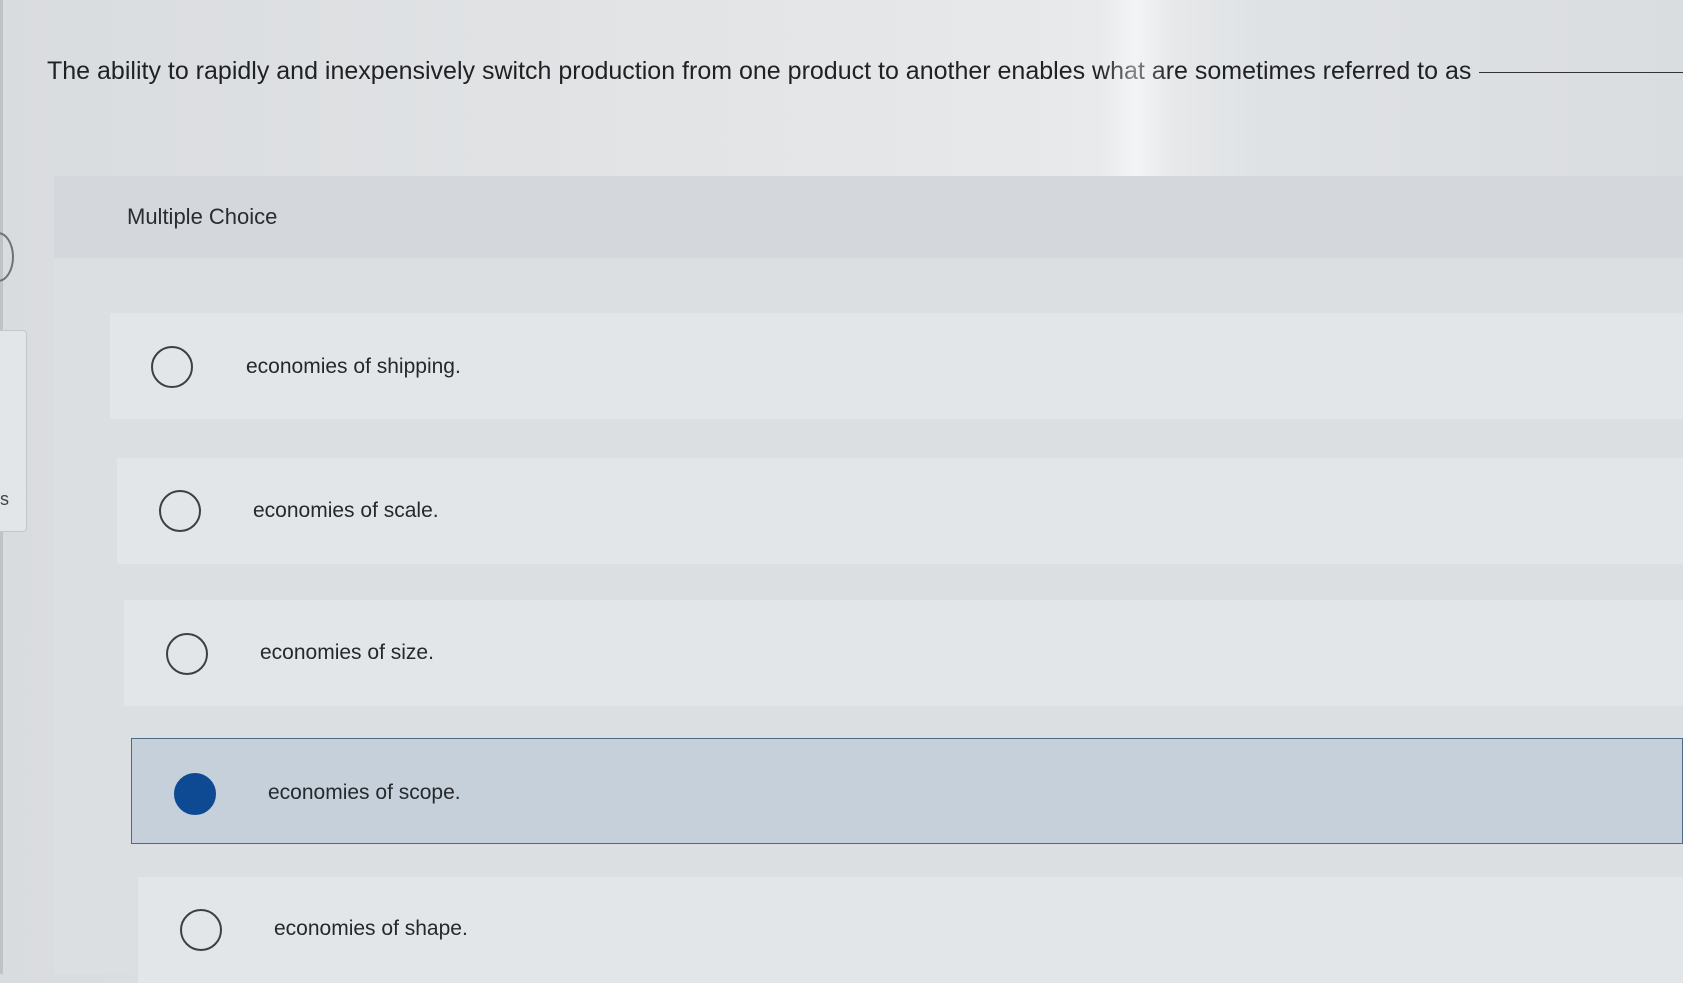 The image size is (1683, 983). Describe the element at coordinates (1581, 72) in the screenshot. I see `answer-blank` at that location.